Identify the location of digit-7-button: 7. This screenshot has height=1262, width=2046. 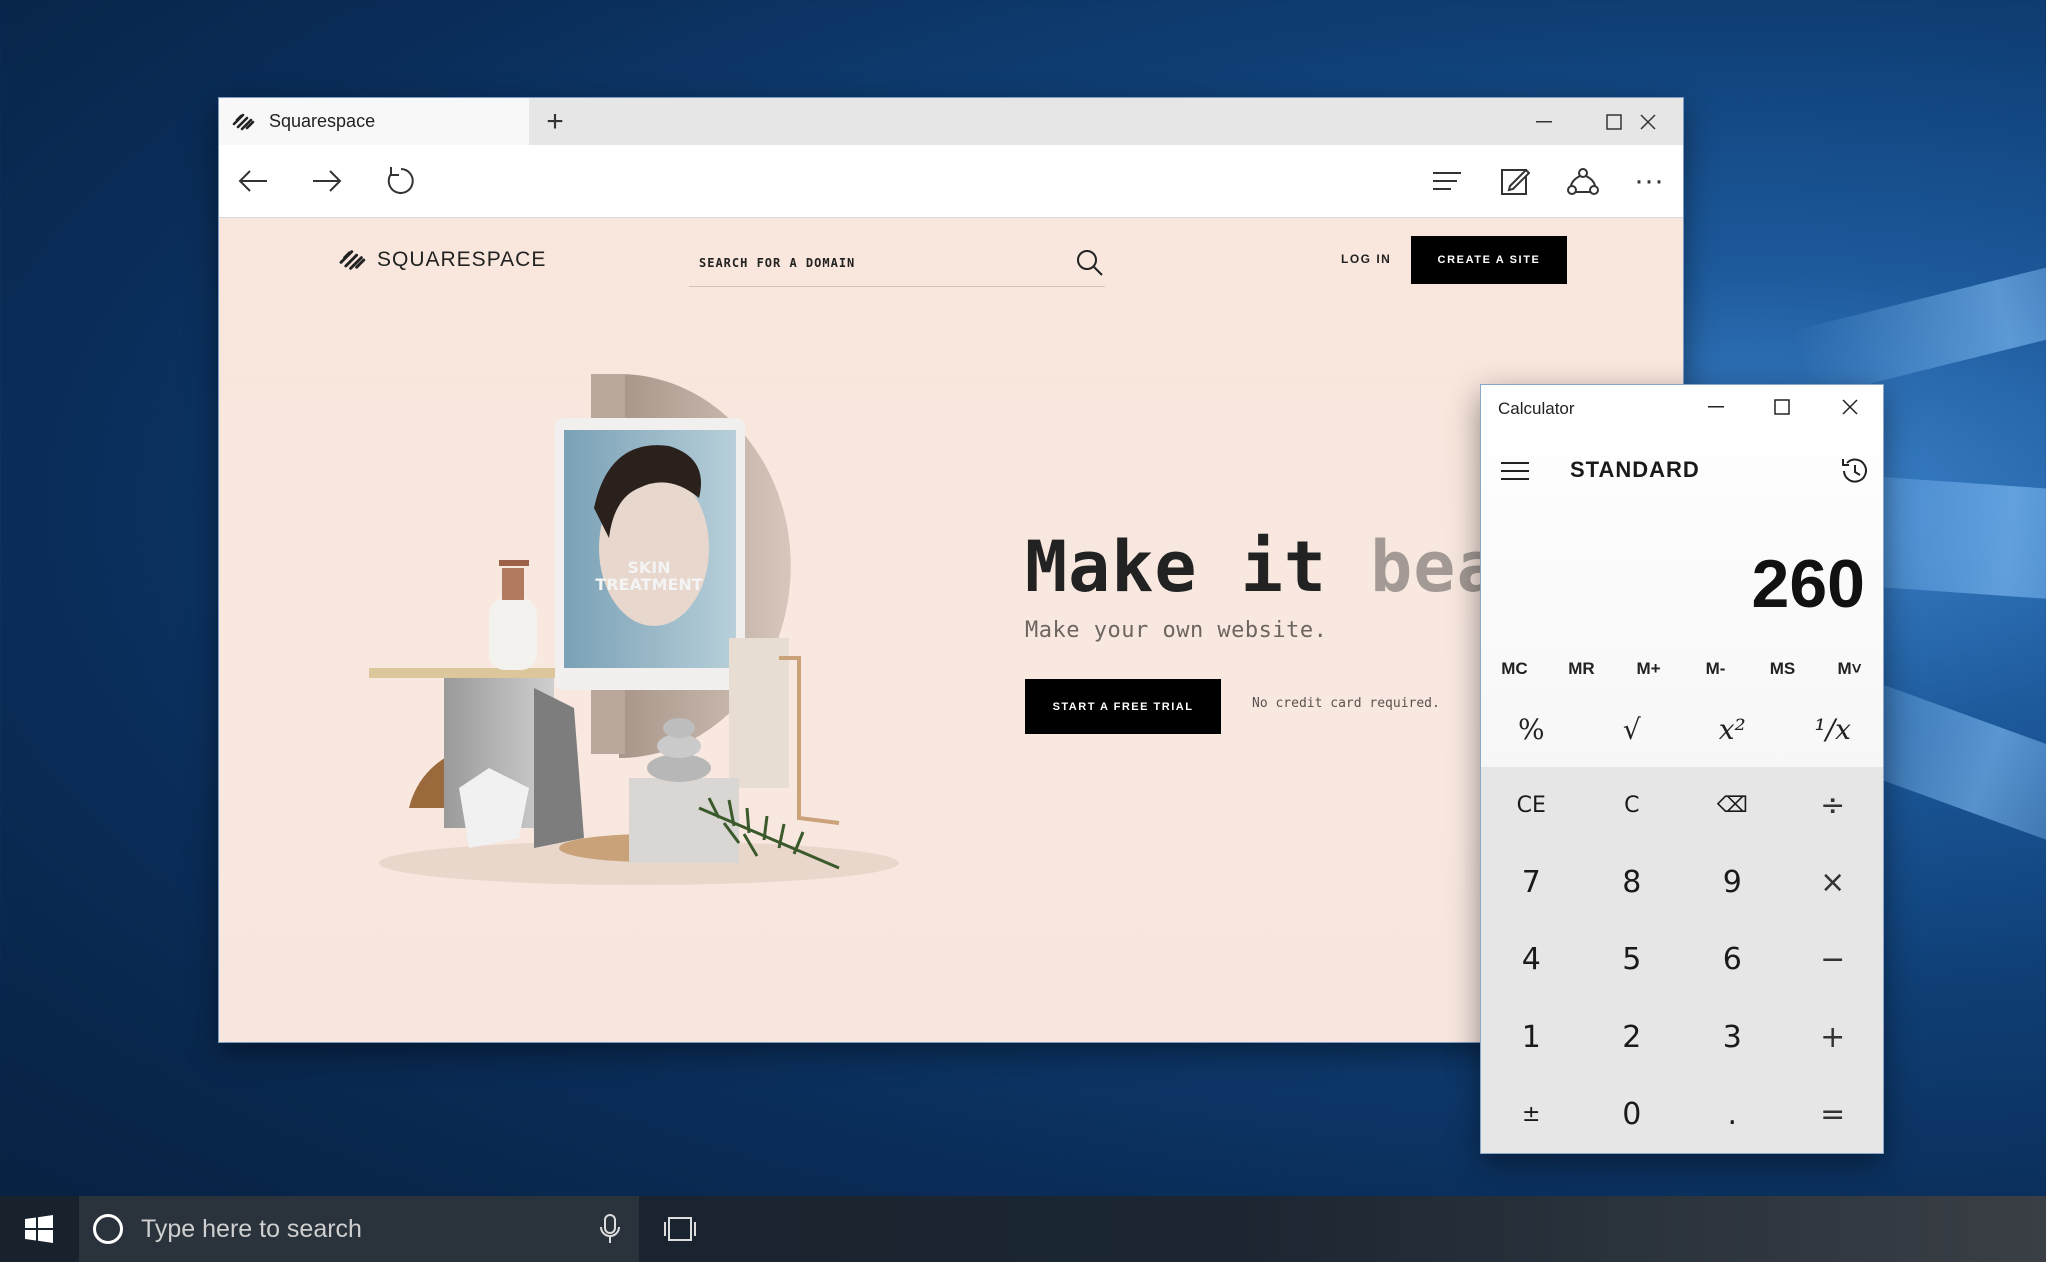
(1531, 882).